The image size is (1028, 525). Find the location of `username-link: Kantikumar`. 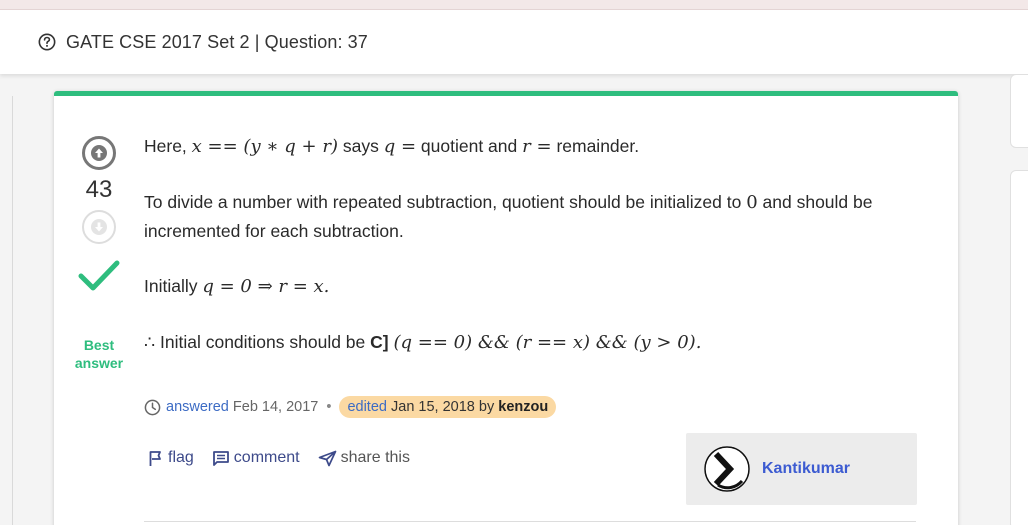

username-link: Kantikumar is located at coordinates (806, 469).